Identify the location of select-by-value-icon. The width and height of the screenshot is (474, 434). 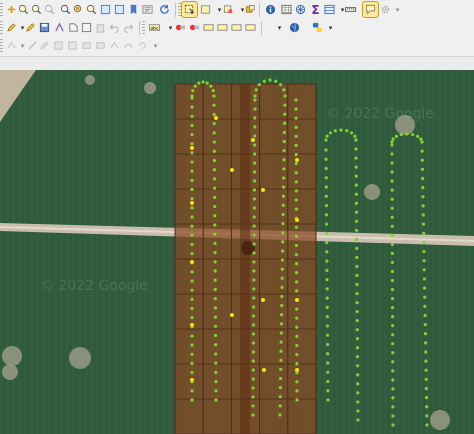
(205, 9).